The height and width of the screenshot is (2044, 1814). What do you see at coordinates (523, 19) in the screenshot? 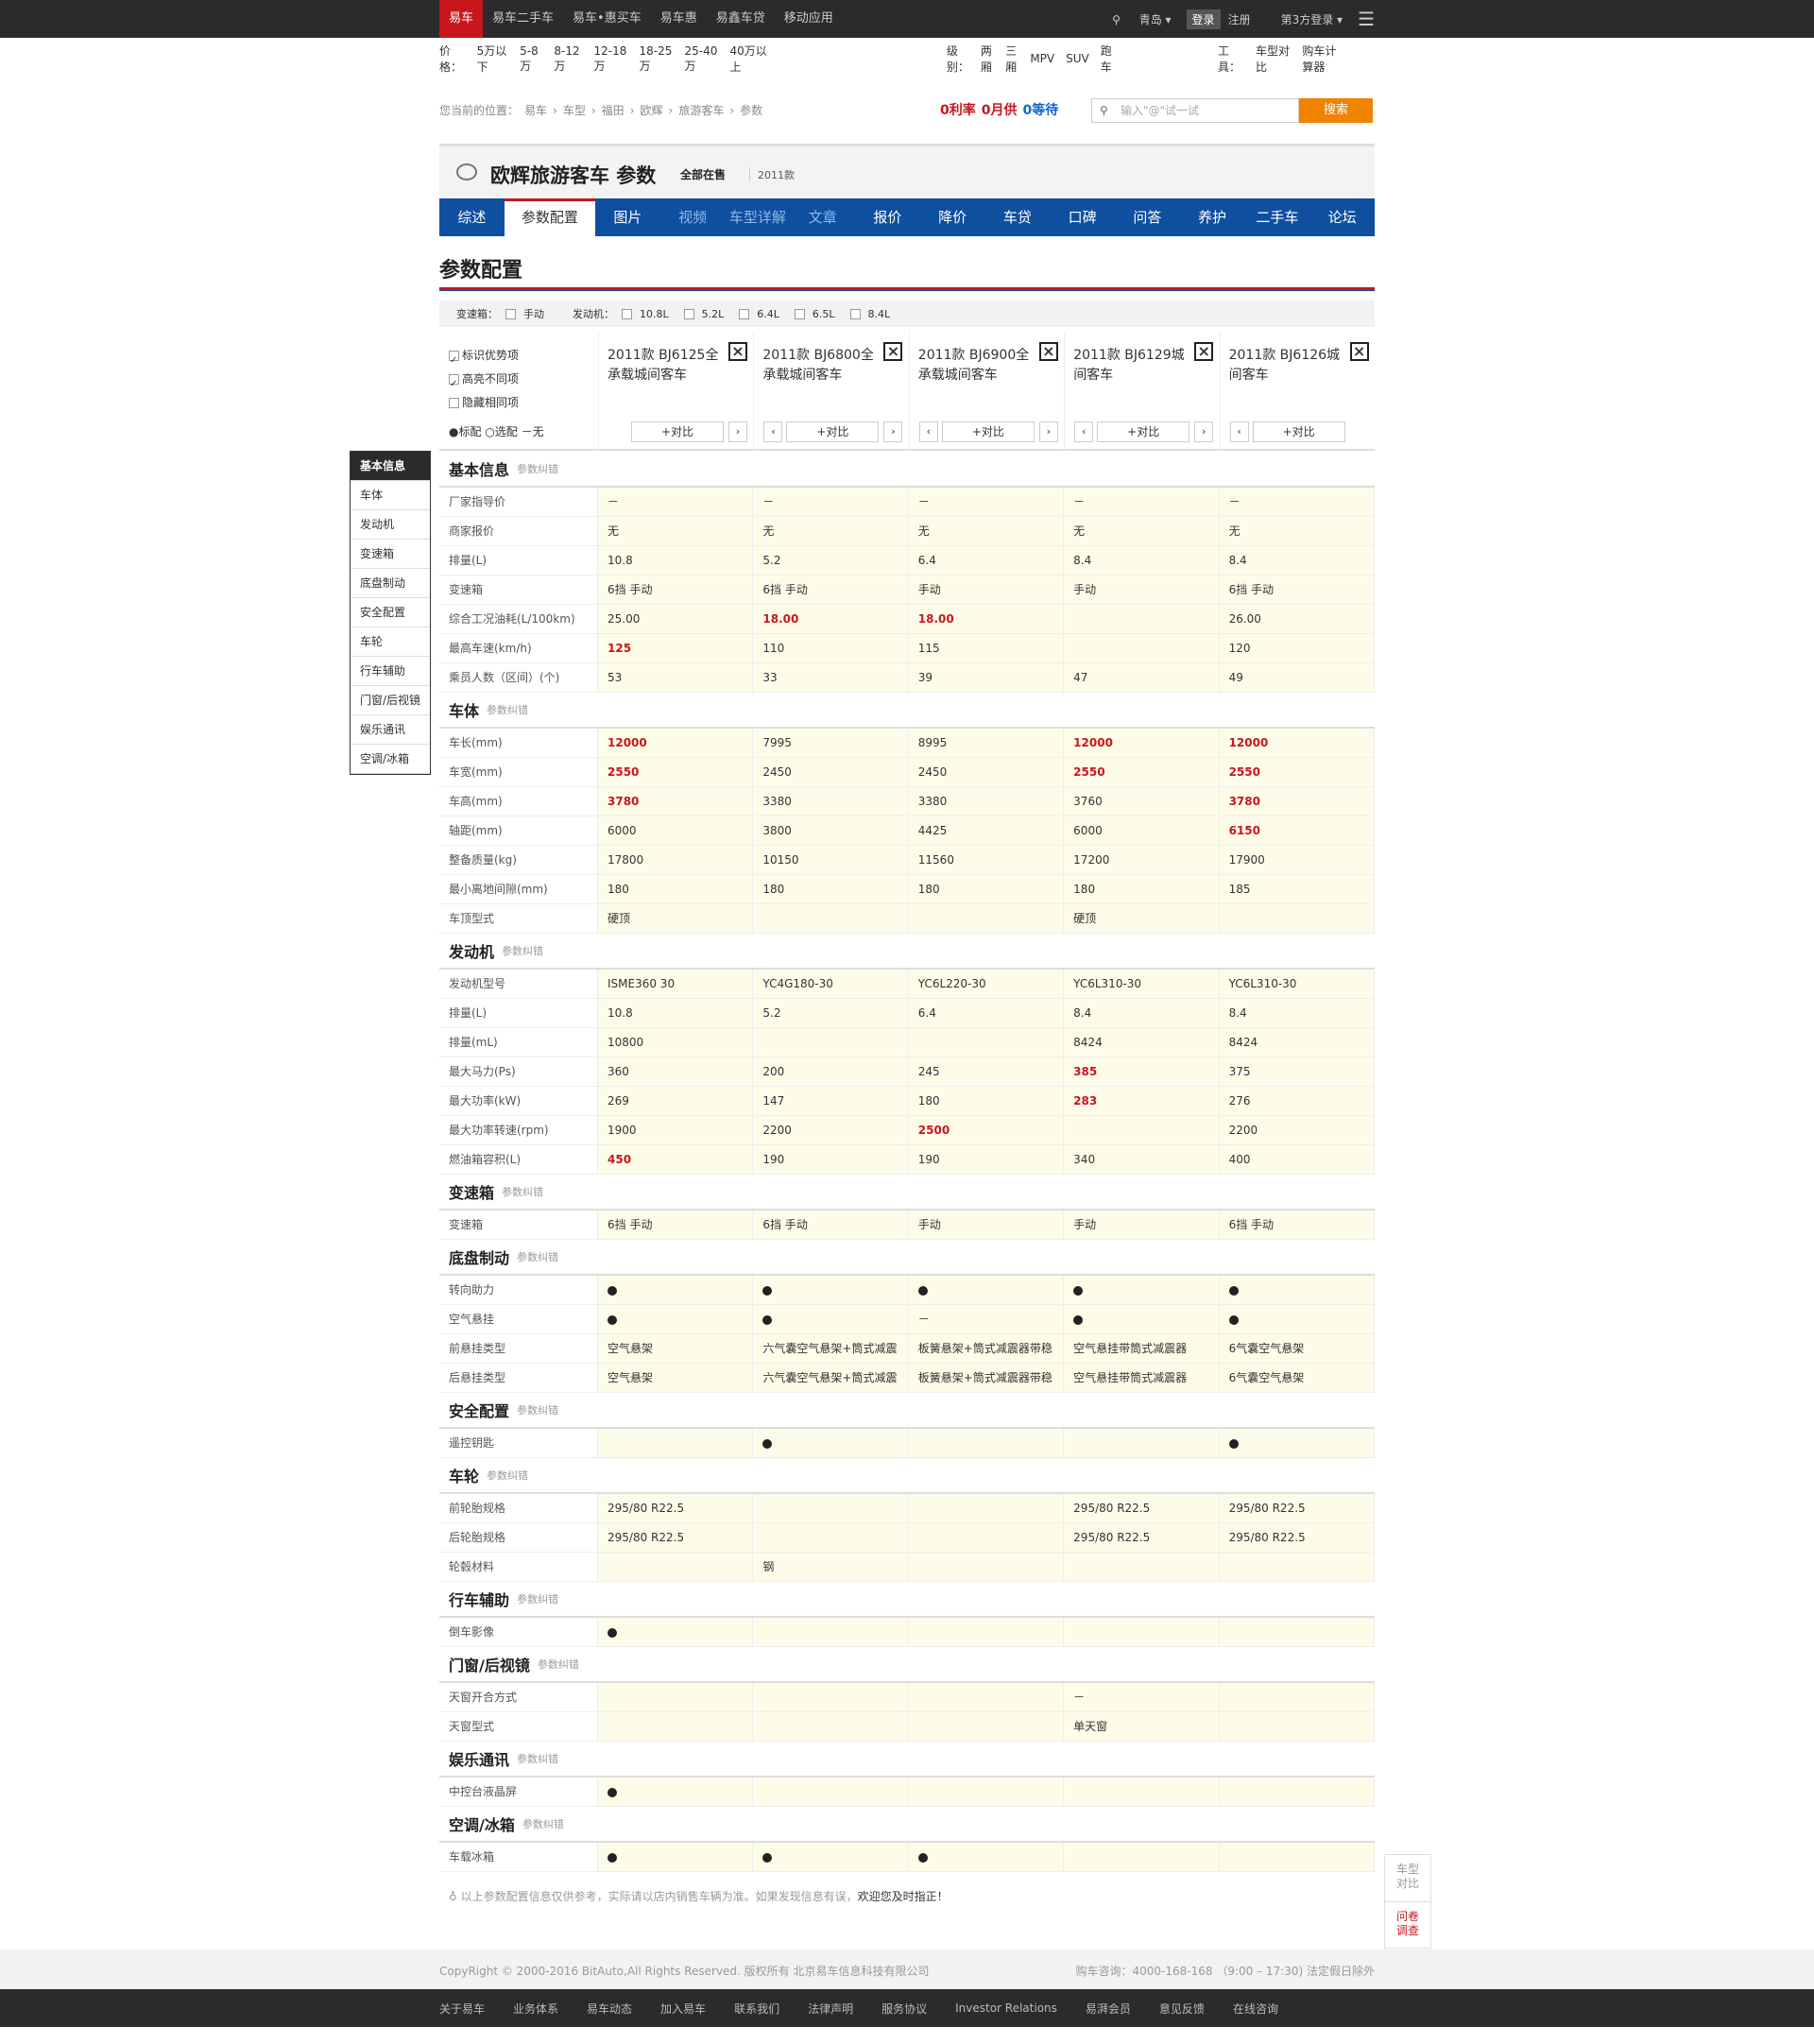
I see `top-nav-item: 易车二手车` at bounding box center [523, 19].